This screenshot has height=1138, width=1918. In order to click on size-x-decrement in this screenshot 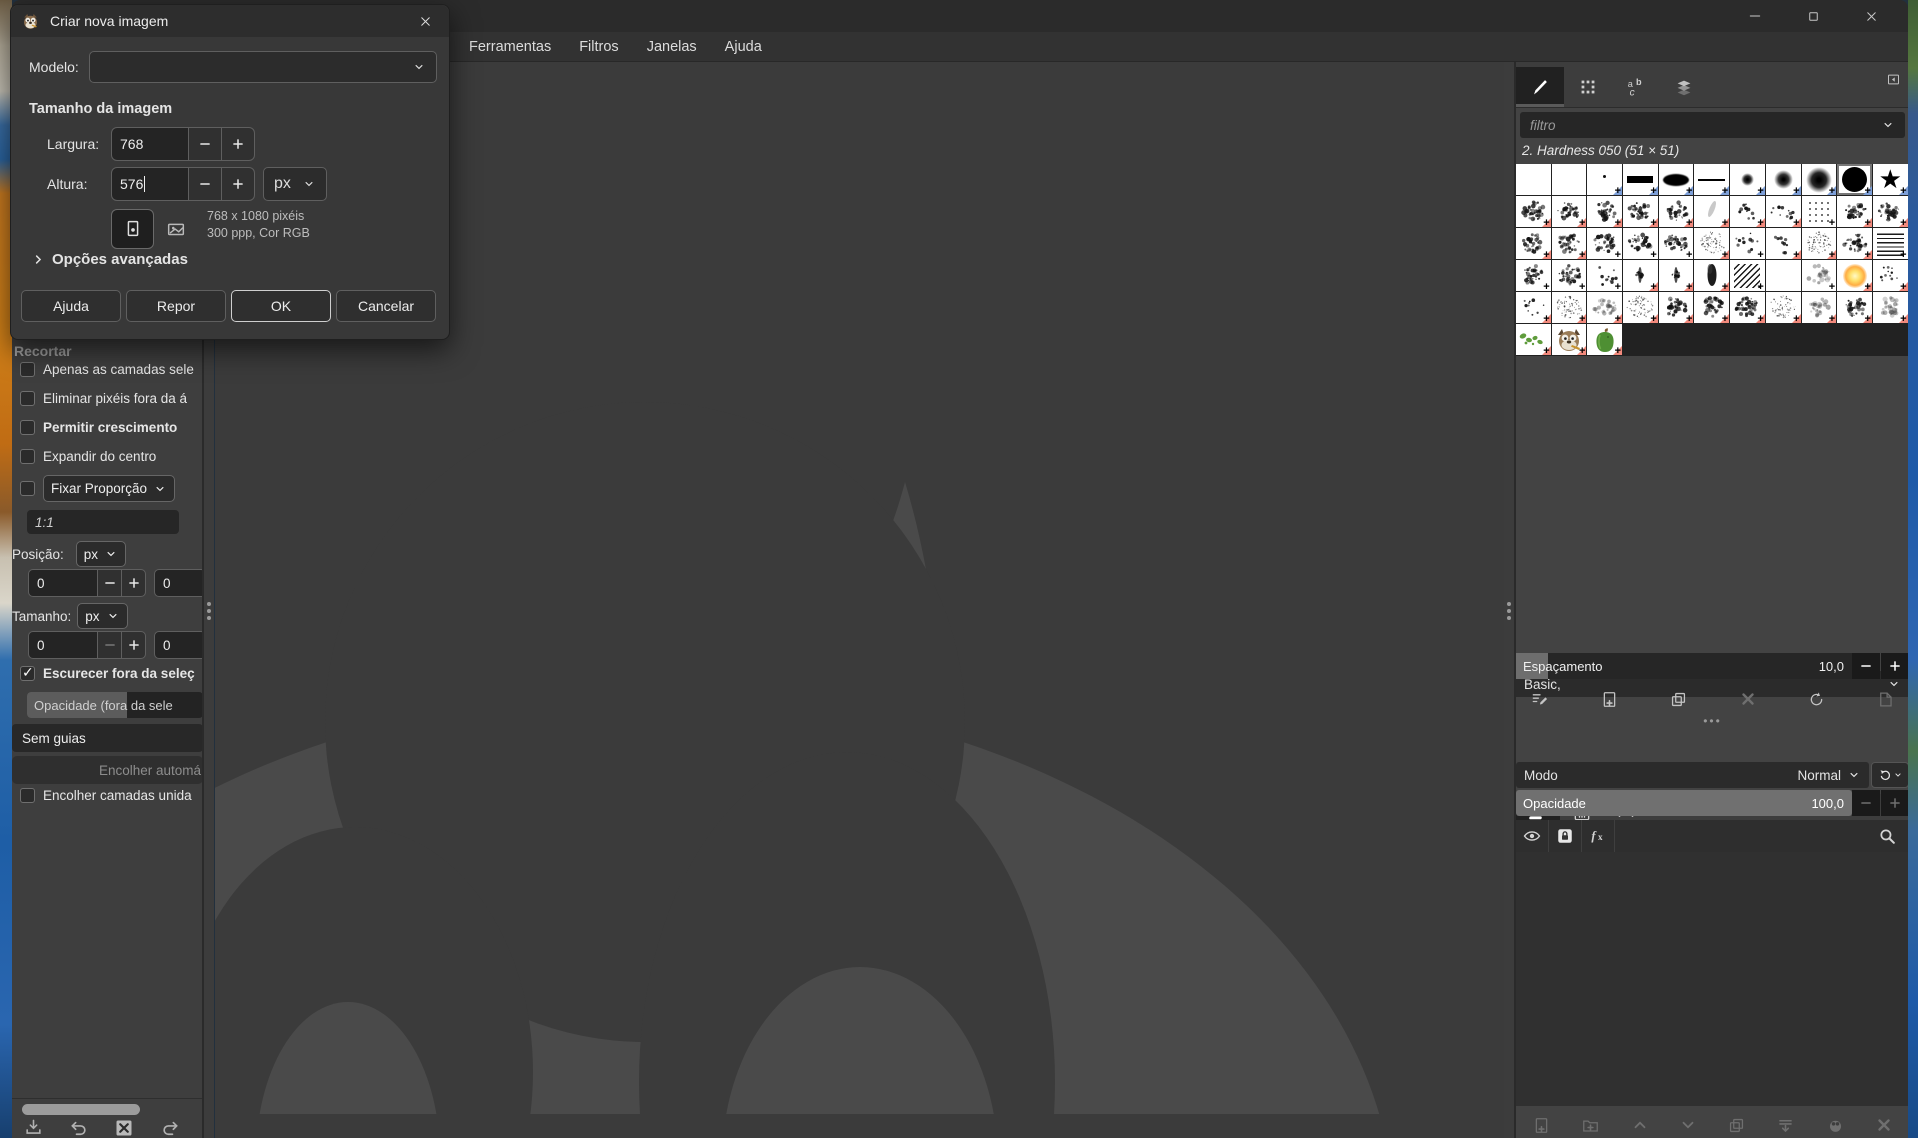, I will do `click(109, 645)`.